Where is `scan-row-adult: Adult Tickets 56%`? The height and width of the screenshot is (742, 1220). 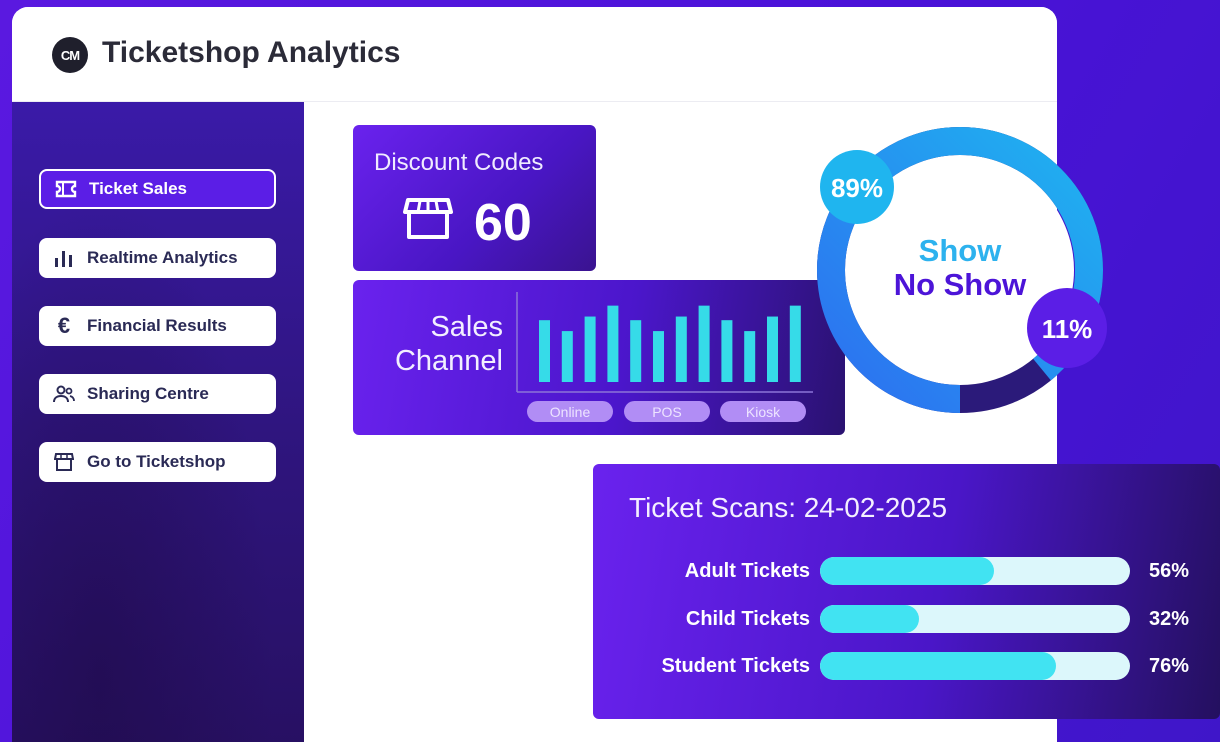 scan-row-adult: Adult Tickets 56% is located at coordinates (906, 572).